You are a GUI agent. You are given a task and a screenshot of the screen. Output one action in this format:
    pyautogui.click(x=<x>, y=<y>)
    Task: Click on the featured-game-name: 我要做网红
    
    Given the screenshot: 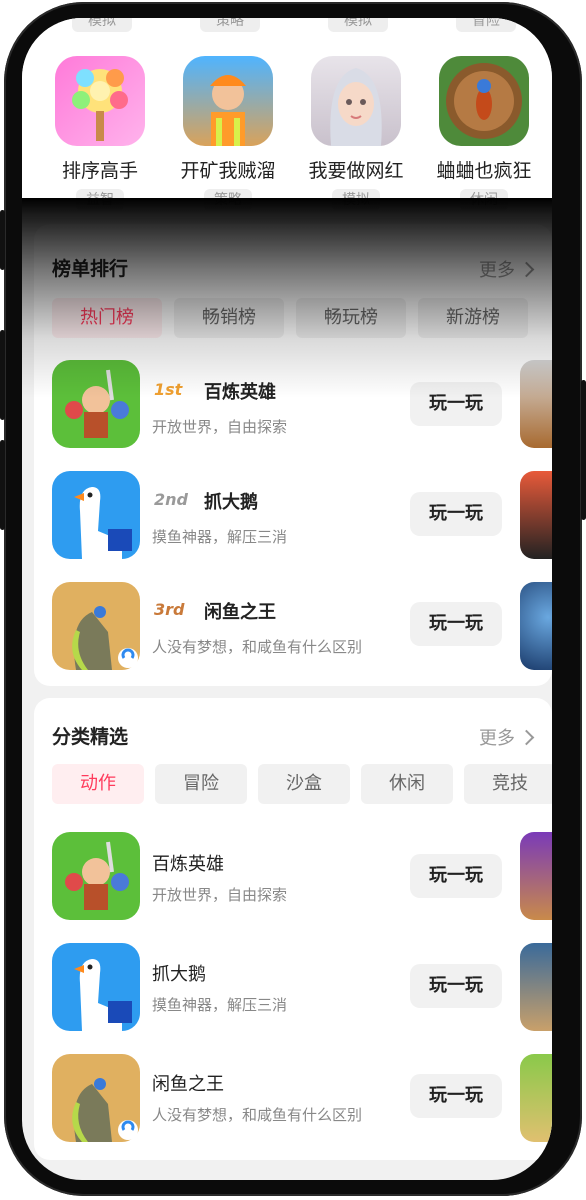 What is the action you would take?
    pyautogui.click(x=356, y=171)
    